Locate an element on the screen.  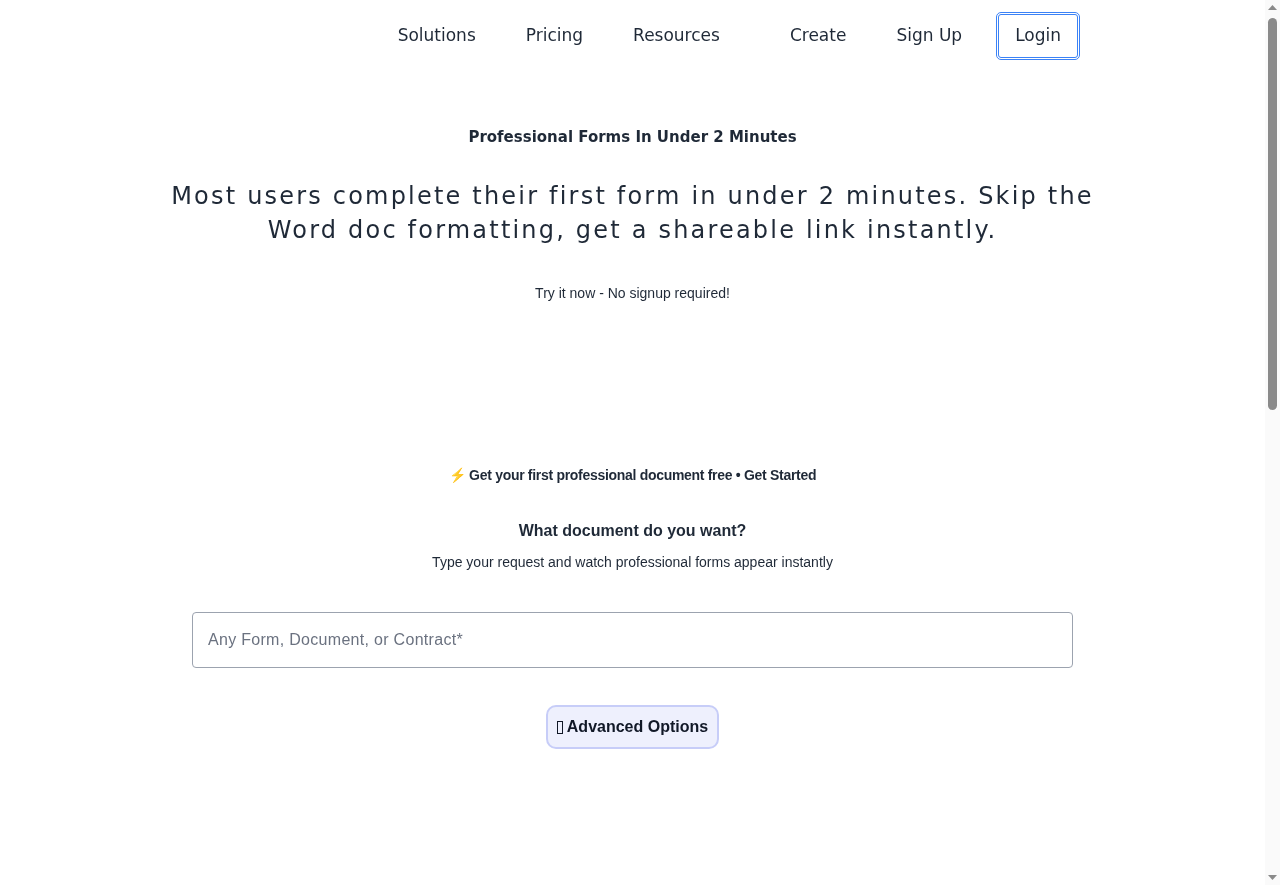
scrollbar-thumb is located at coordinates (1272, 214).